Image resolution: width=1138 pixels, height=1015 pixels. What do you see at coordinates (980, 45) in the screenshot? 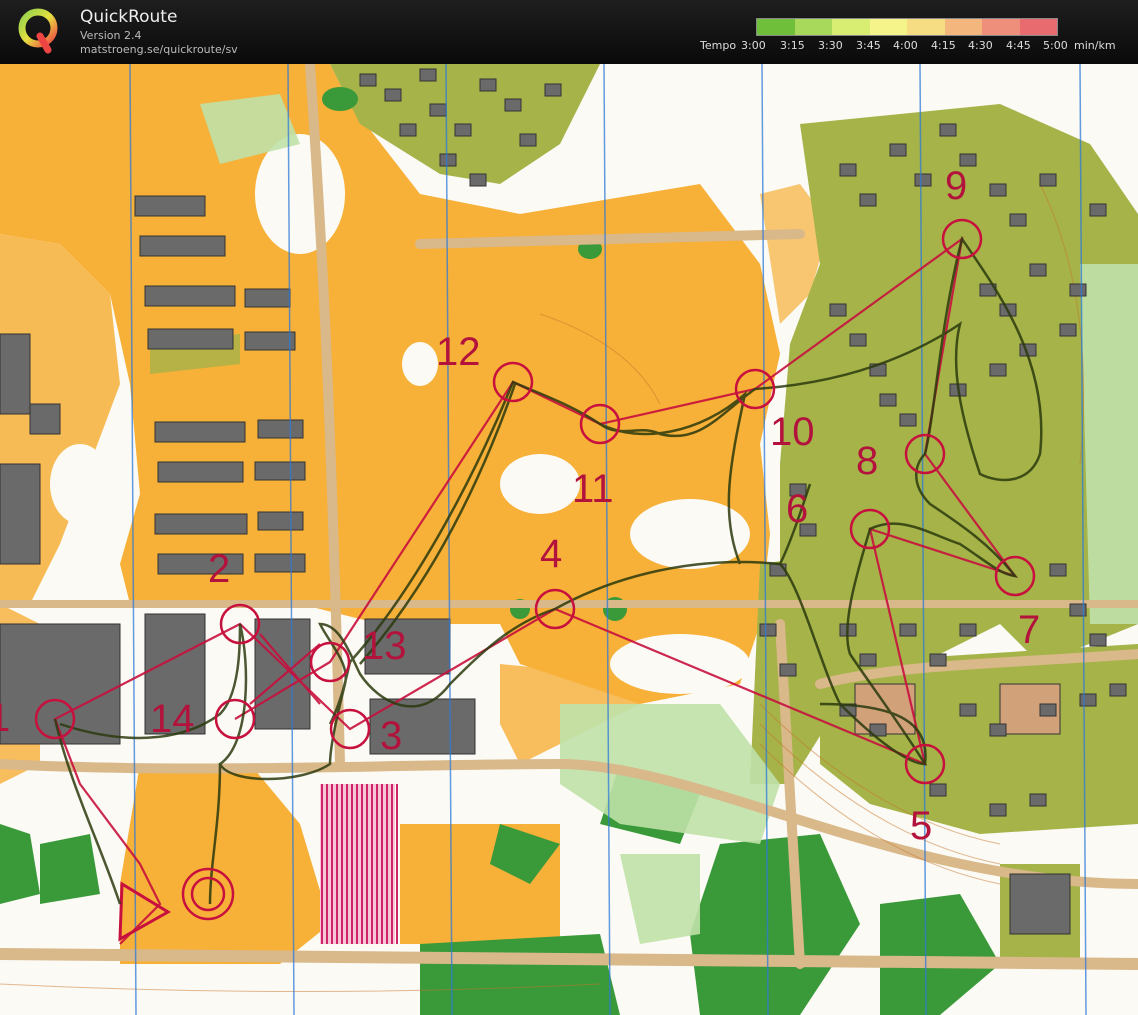
I see `tempo-tick: 4:30` at bounding box center [980, 45].